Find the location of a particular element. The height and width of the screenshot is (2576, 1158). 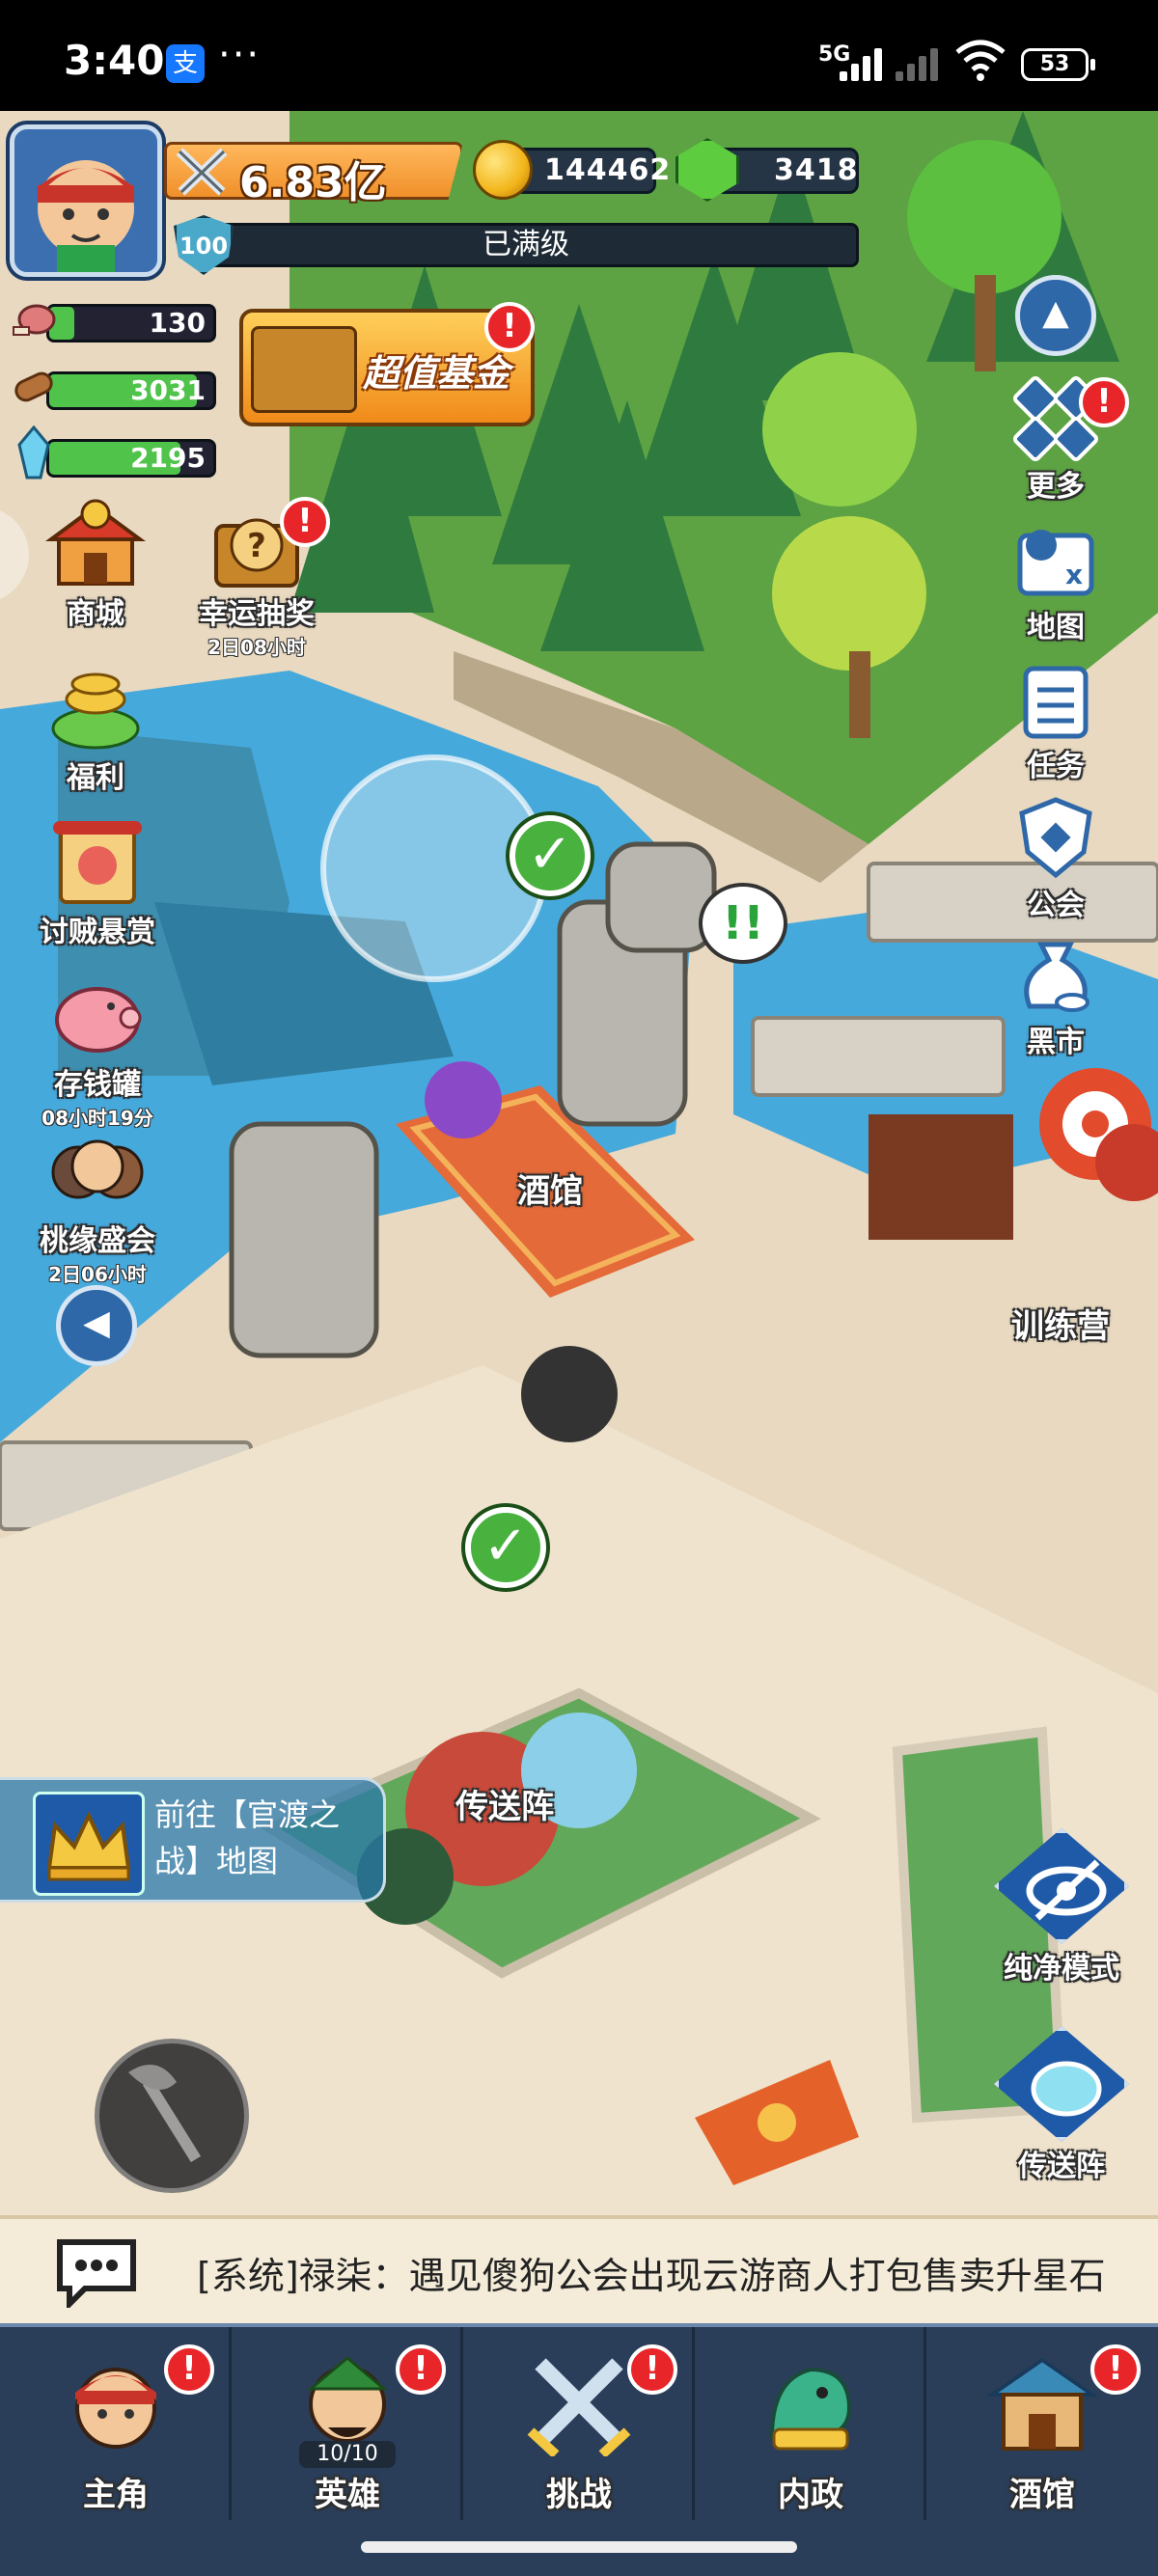

protagonist-icon is located at coordinates (116, 2403).